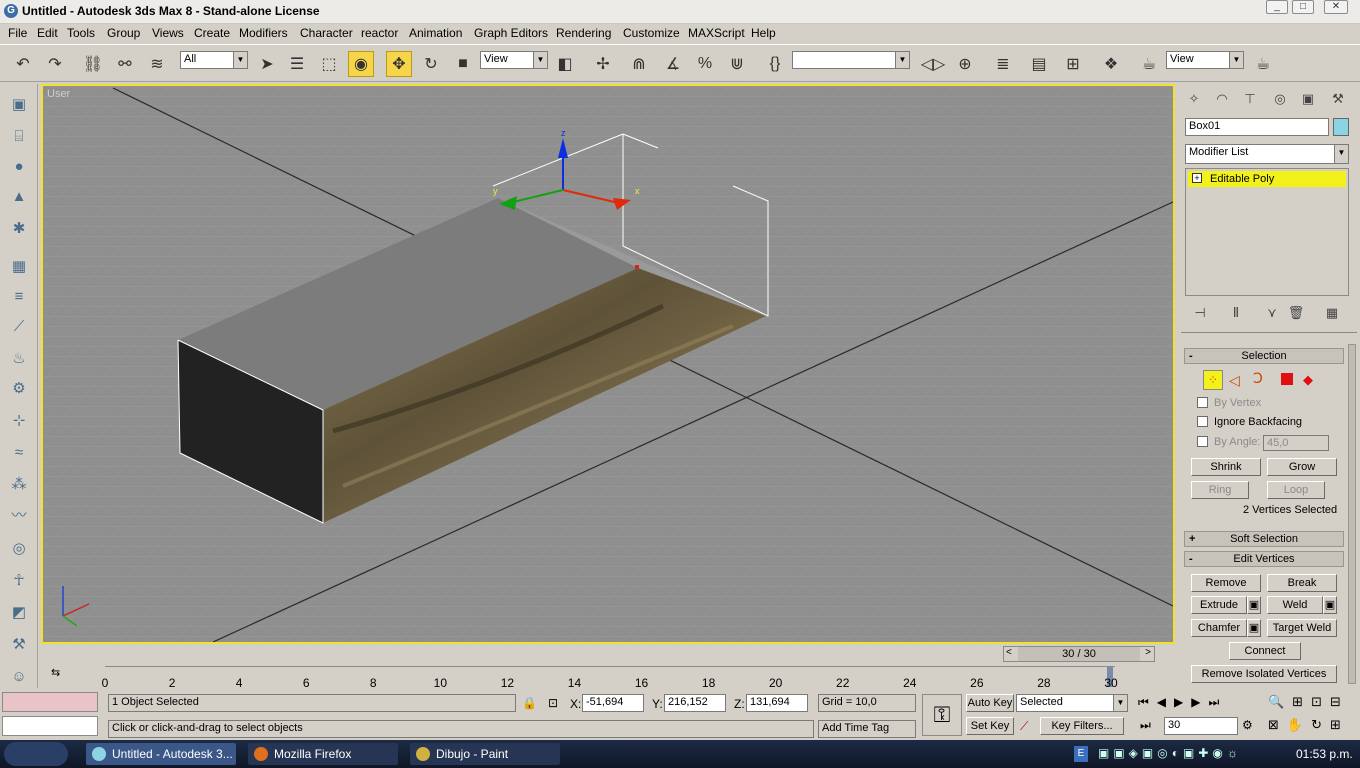 This screenshot has width=1360, height=768. What do you see at coordinates (673, 64) in the screenshot?
I see `angle-snap-icon: ∡` at bounding box center [673, 64].